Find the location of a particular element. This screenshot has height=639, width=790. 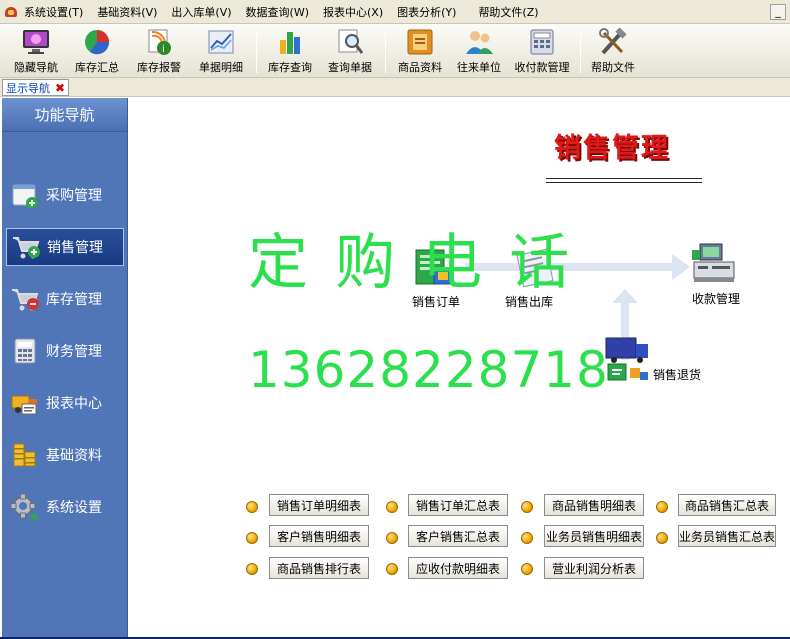

payment-mgmt-button: 收付款管理 is located at coordinates (542, 50).